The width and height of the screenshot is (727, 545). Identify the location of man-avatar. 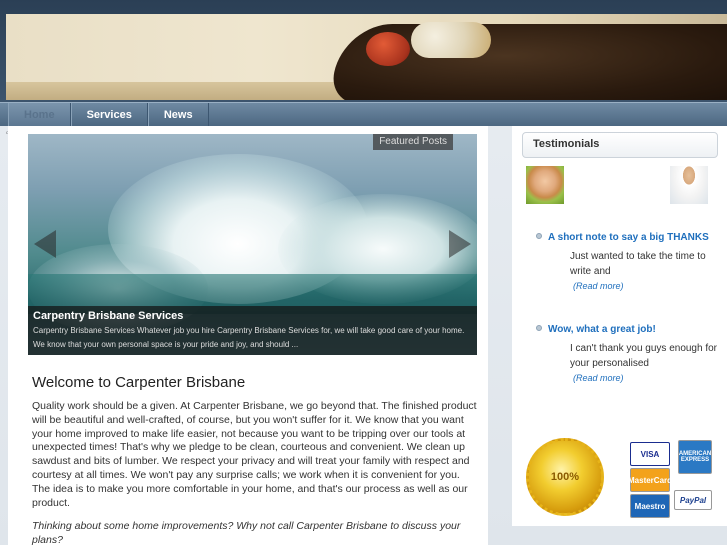
(689, 185).